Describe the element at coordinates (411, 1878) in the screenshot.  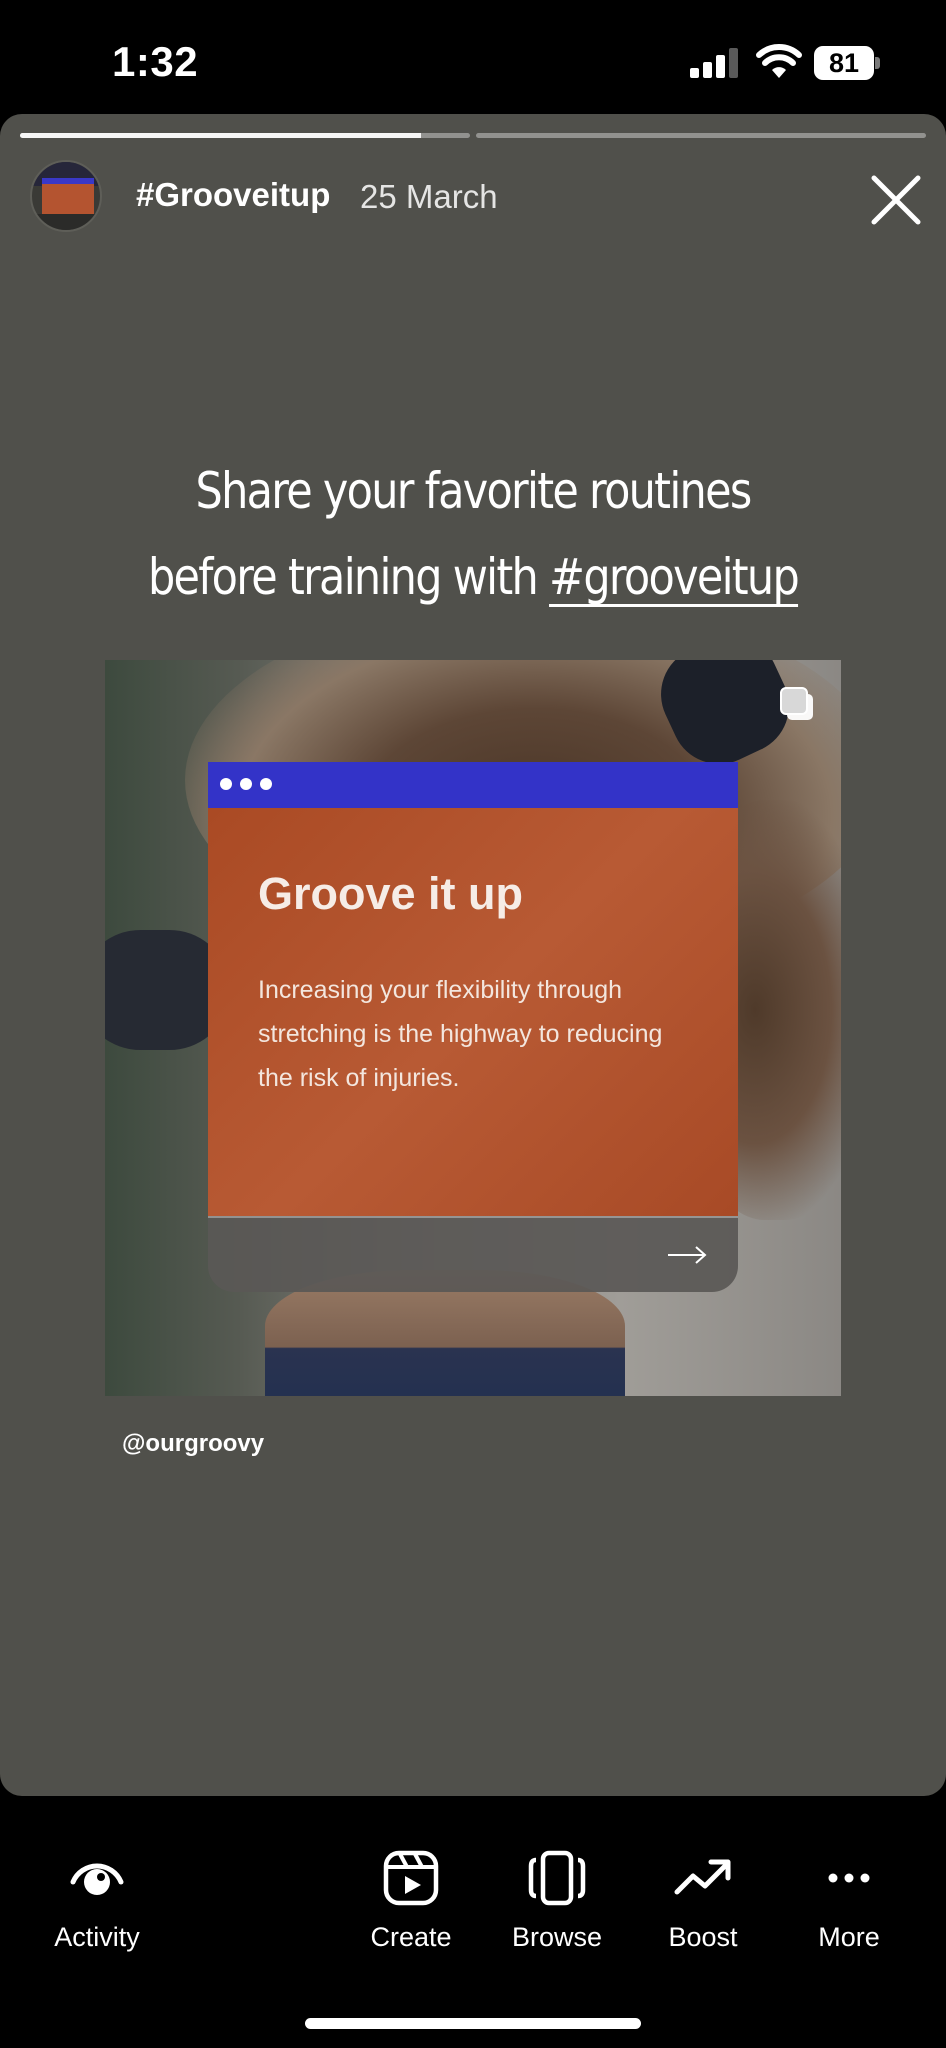
I see `reels-icon` at that location.